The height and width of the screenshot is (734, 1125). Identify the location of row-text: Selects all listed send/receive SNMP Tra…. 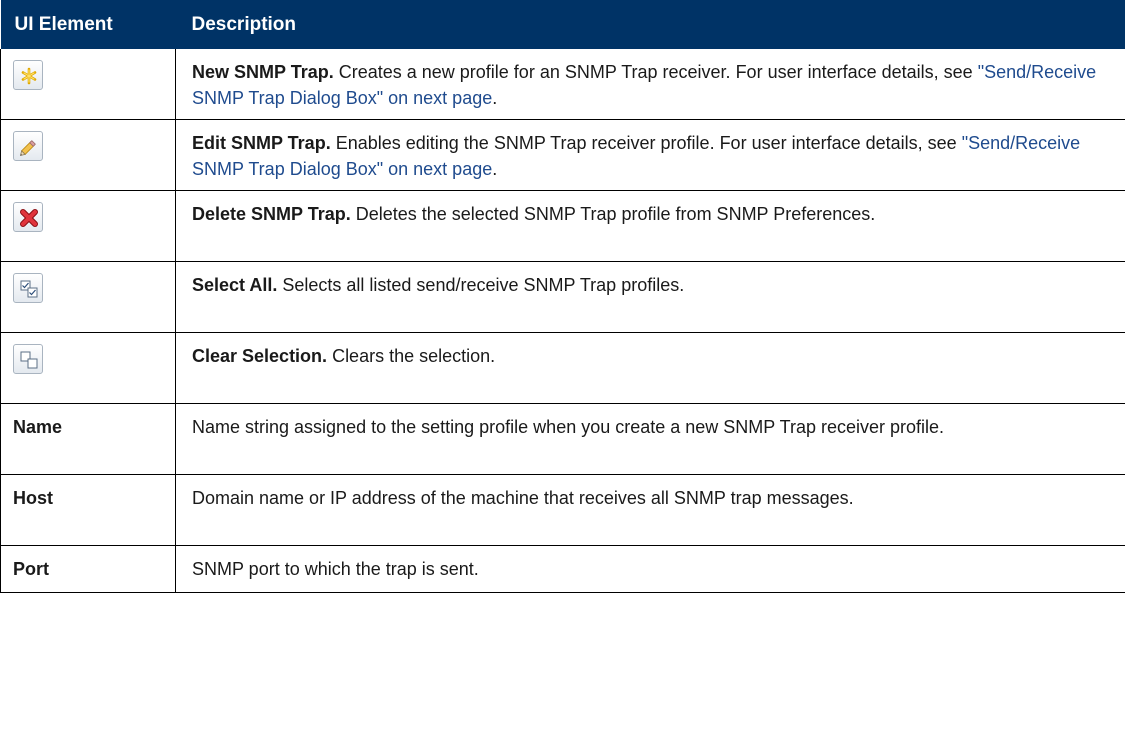
(481, 285).